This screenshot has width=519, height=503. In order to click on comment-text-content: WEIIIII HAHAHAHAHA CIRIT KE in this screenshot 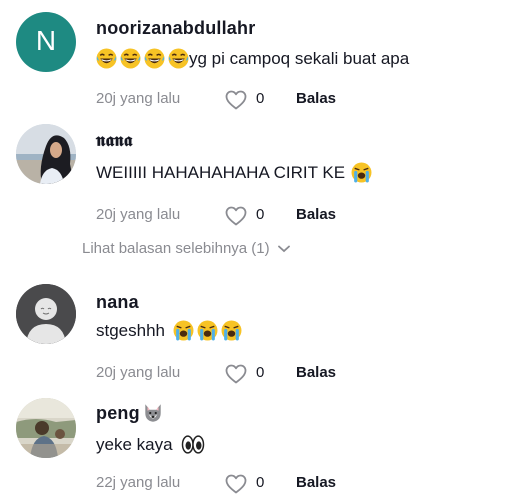, I will do `click(221, 172)`.